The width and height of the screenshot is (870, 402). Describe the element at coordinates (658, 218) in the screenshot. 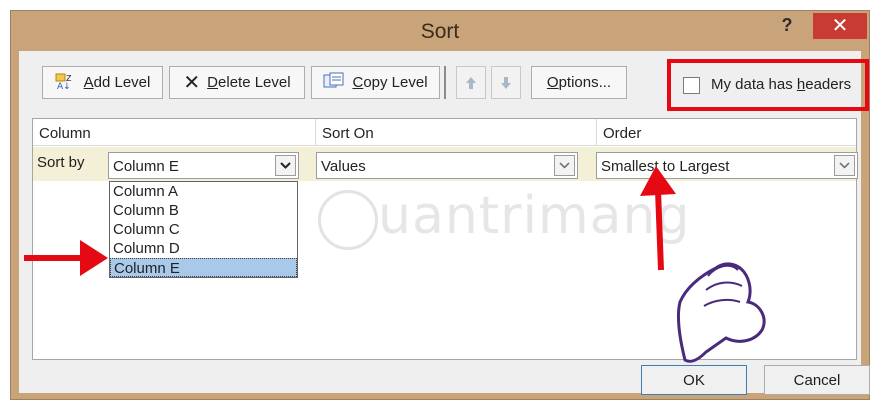

I see `red-arrow-up-icon` at that location.